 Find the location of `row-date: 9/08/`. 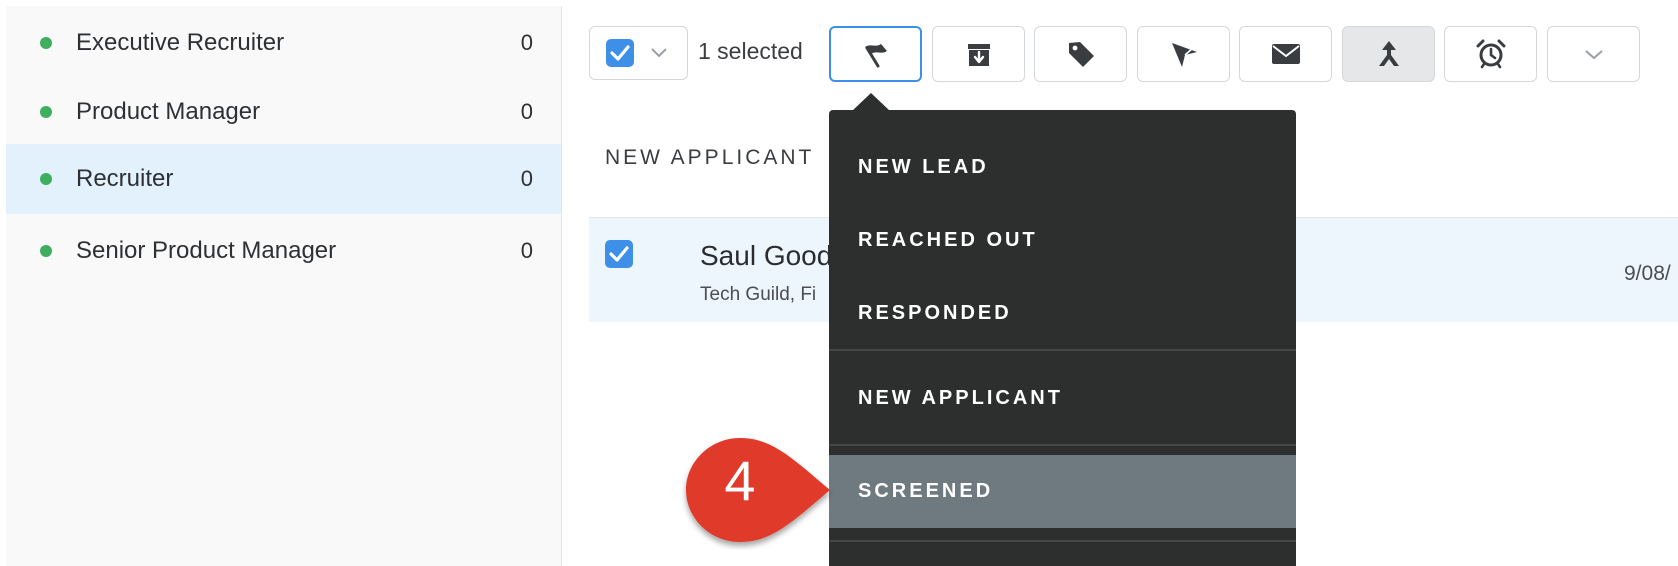

row-date: 9/08/ is located at coordinates (1647, 273).